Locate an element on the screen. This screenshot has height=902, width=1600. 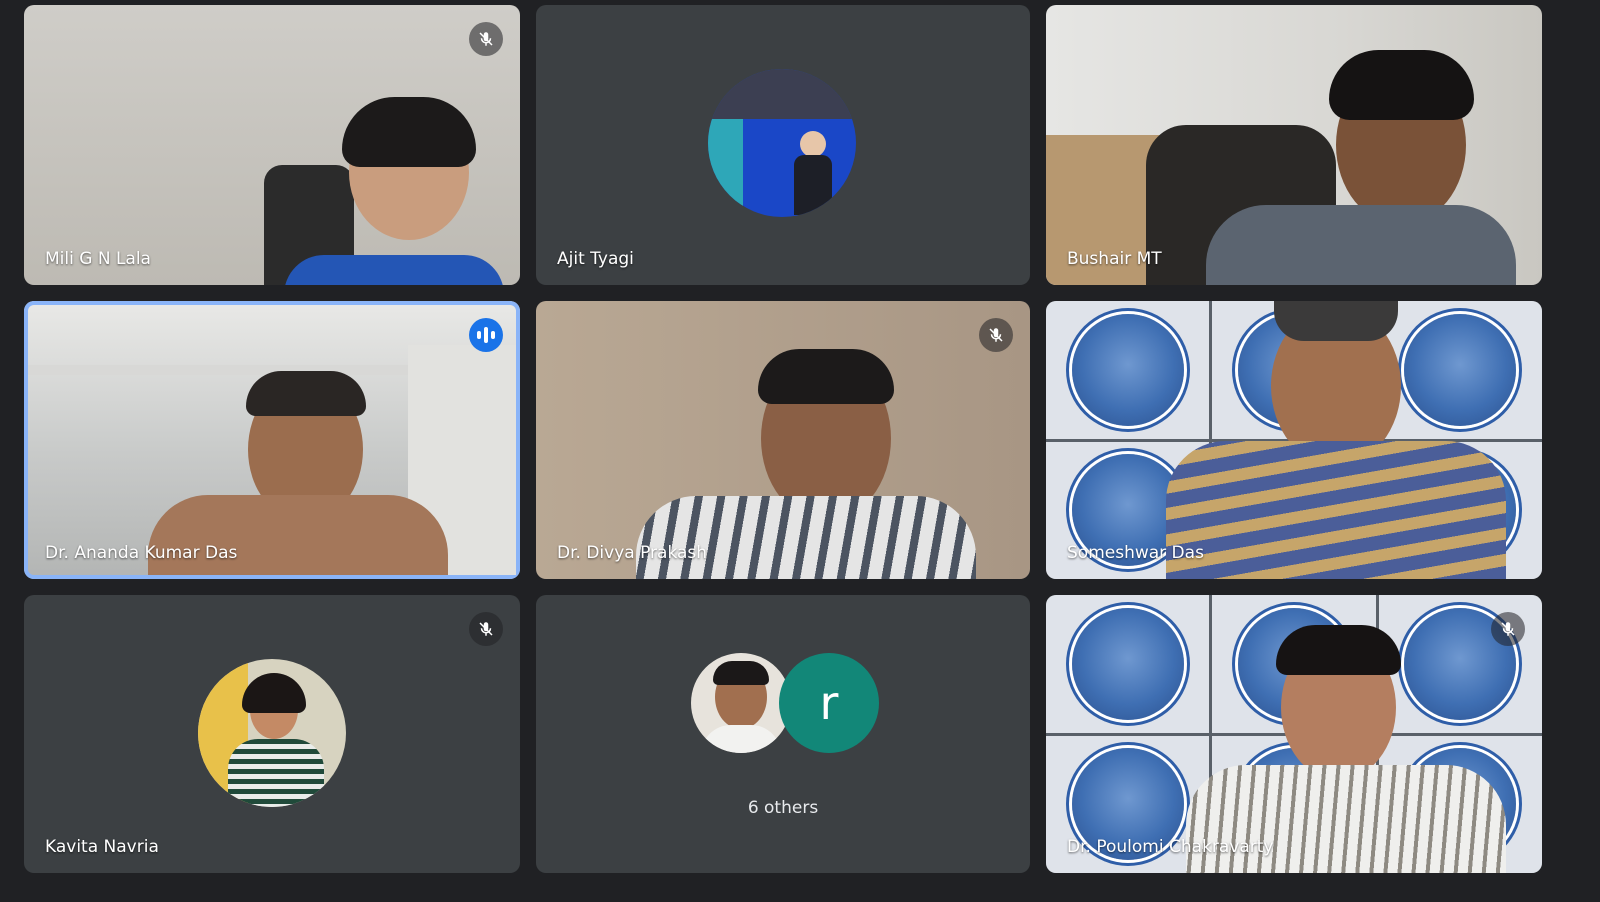
participant-tile-someshwar: Someshwar Das is located at coordinates (1294, 440).